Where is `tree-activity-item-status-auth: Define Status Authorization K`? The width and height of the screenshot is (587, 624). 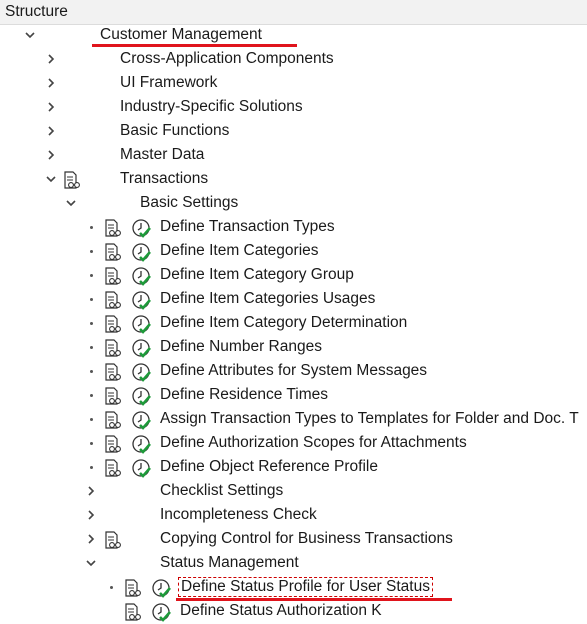 tree-activity-item-status-auth: Define Status Authorization K is located at coordinates (293, 612).